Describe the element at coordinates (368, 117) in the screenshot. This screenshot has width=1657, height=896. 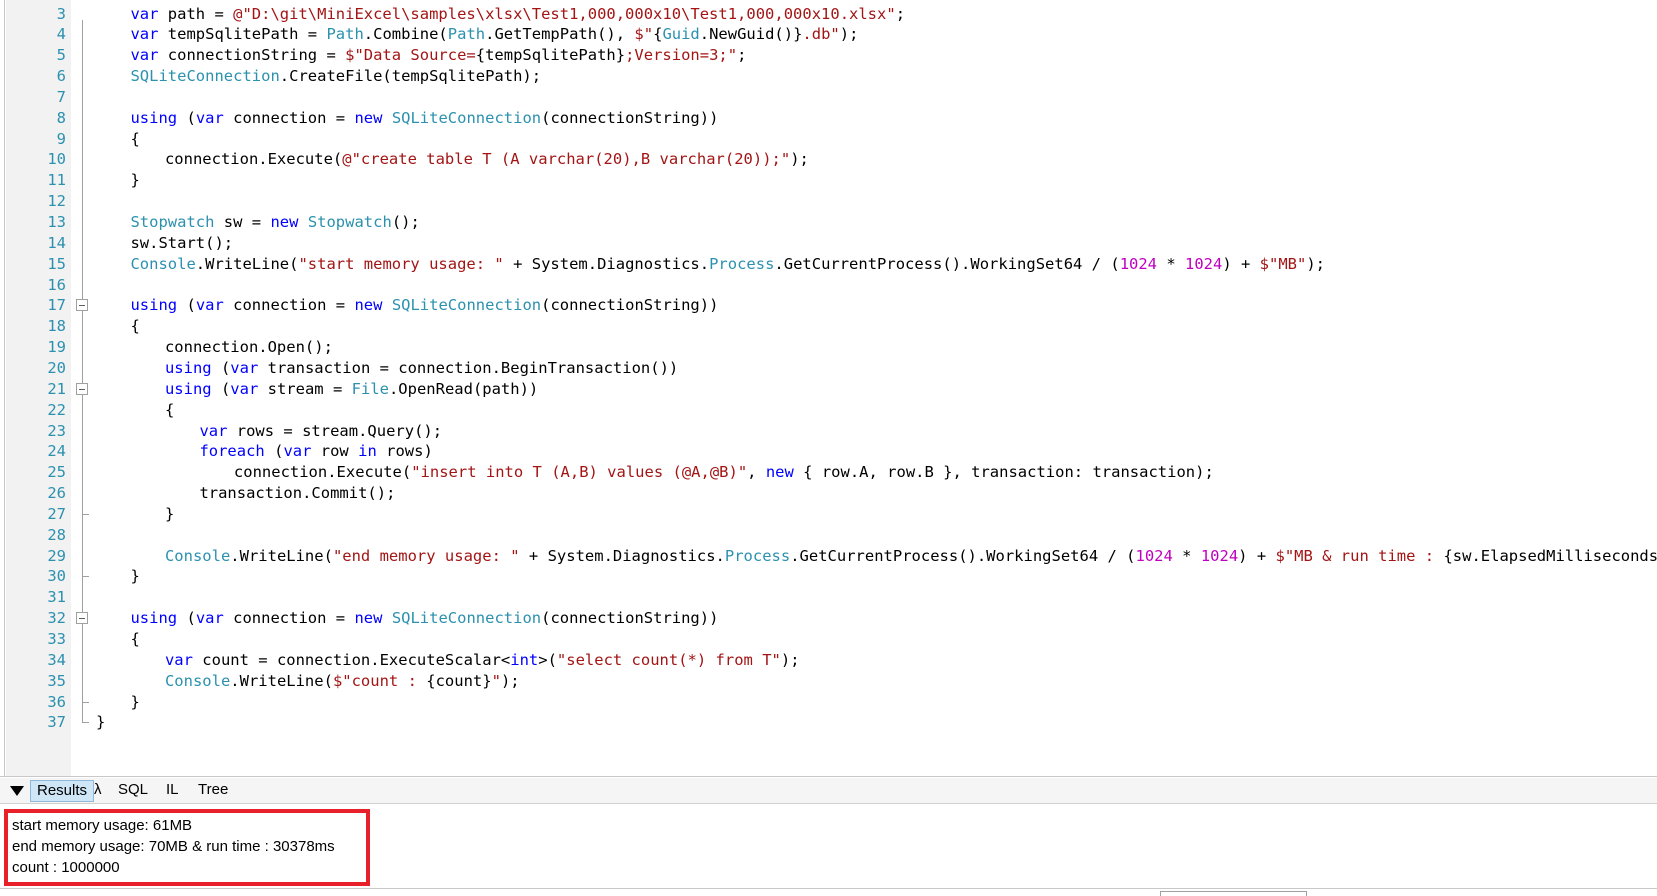
I see `code-token: new` at that location.